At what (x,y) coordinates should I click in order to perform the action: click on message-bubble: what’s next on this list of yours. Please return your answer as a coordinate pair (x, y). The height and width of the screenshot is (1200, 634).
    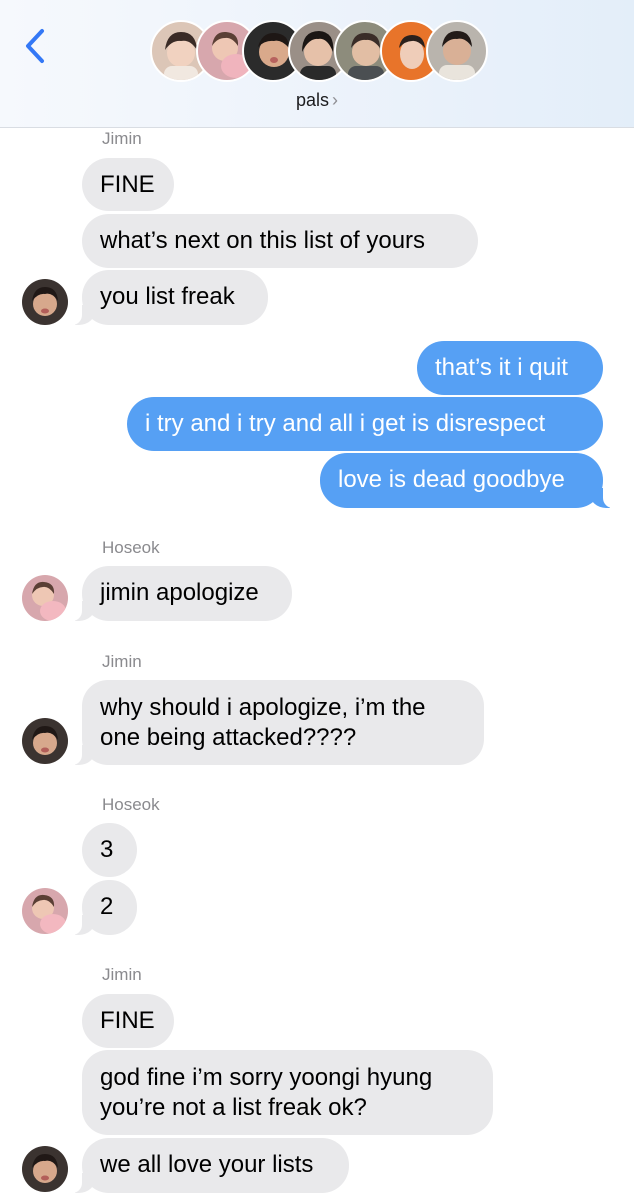
    Looking at the image, I should click on (280, 241).